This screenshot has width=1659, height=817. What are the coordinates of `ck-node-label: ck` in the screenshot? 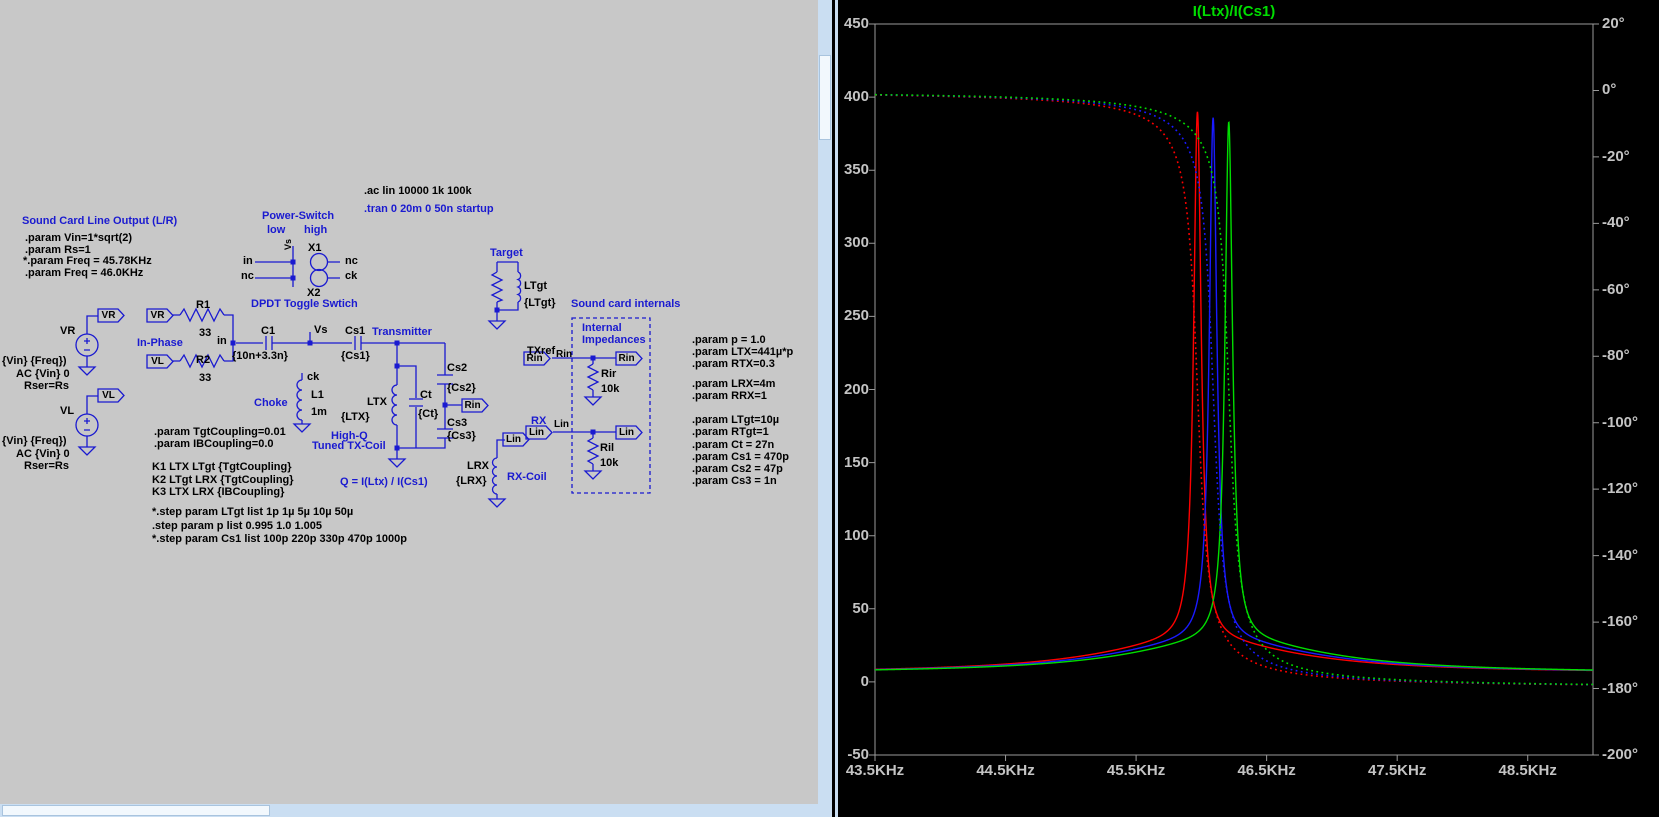 It's located at (313, 377).